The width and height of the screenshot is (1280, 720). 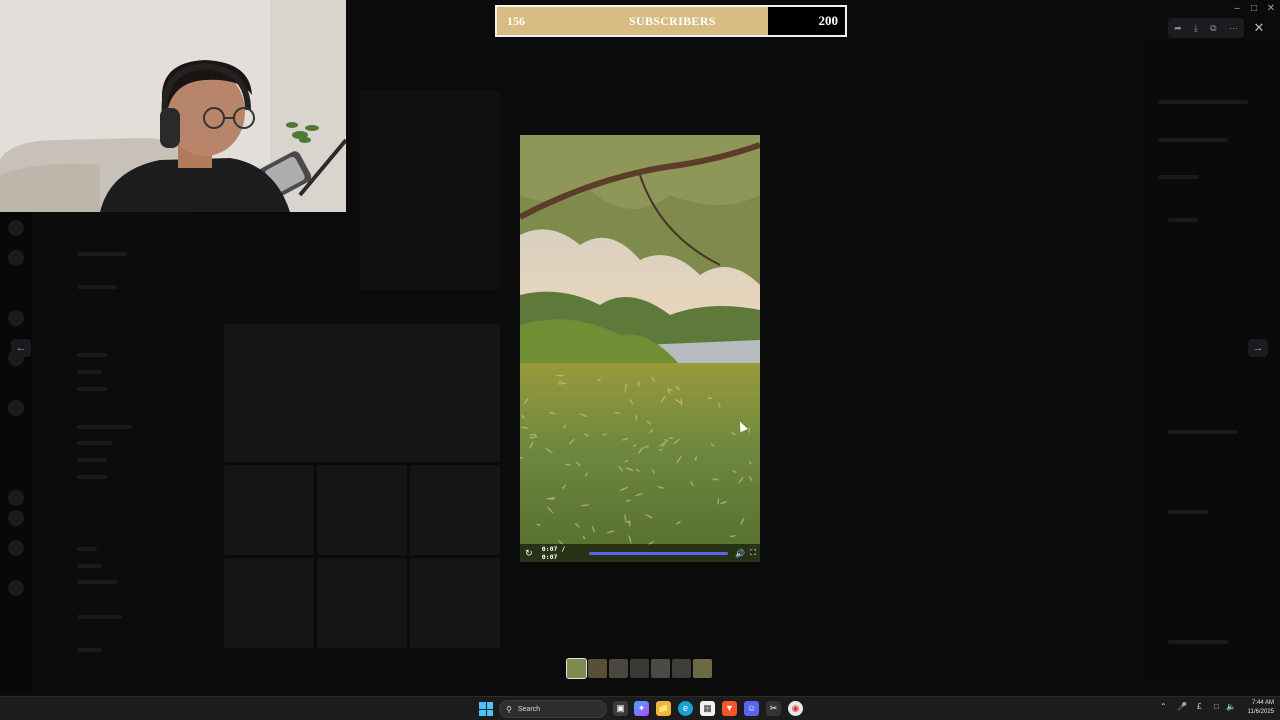 I want to click on start-button, so click(x=486, y=709).